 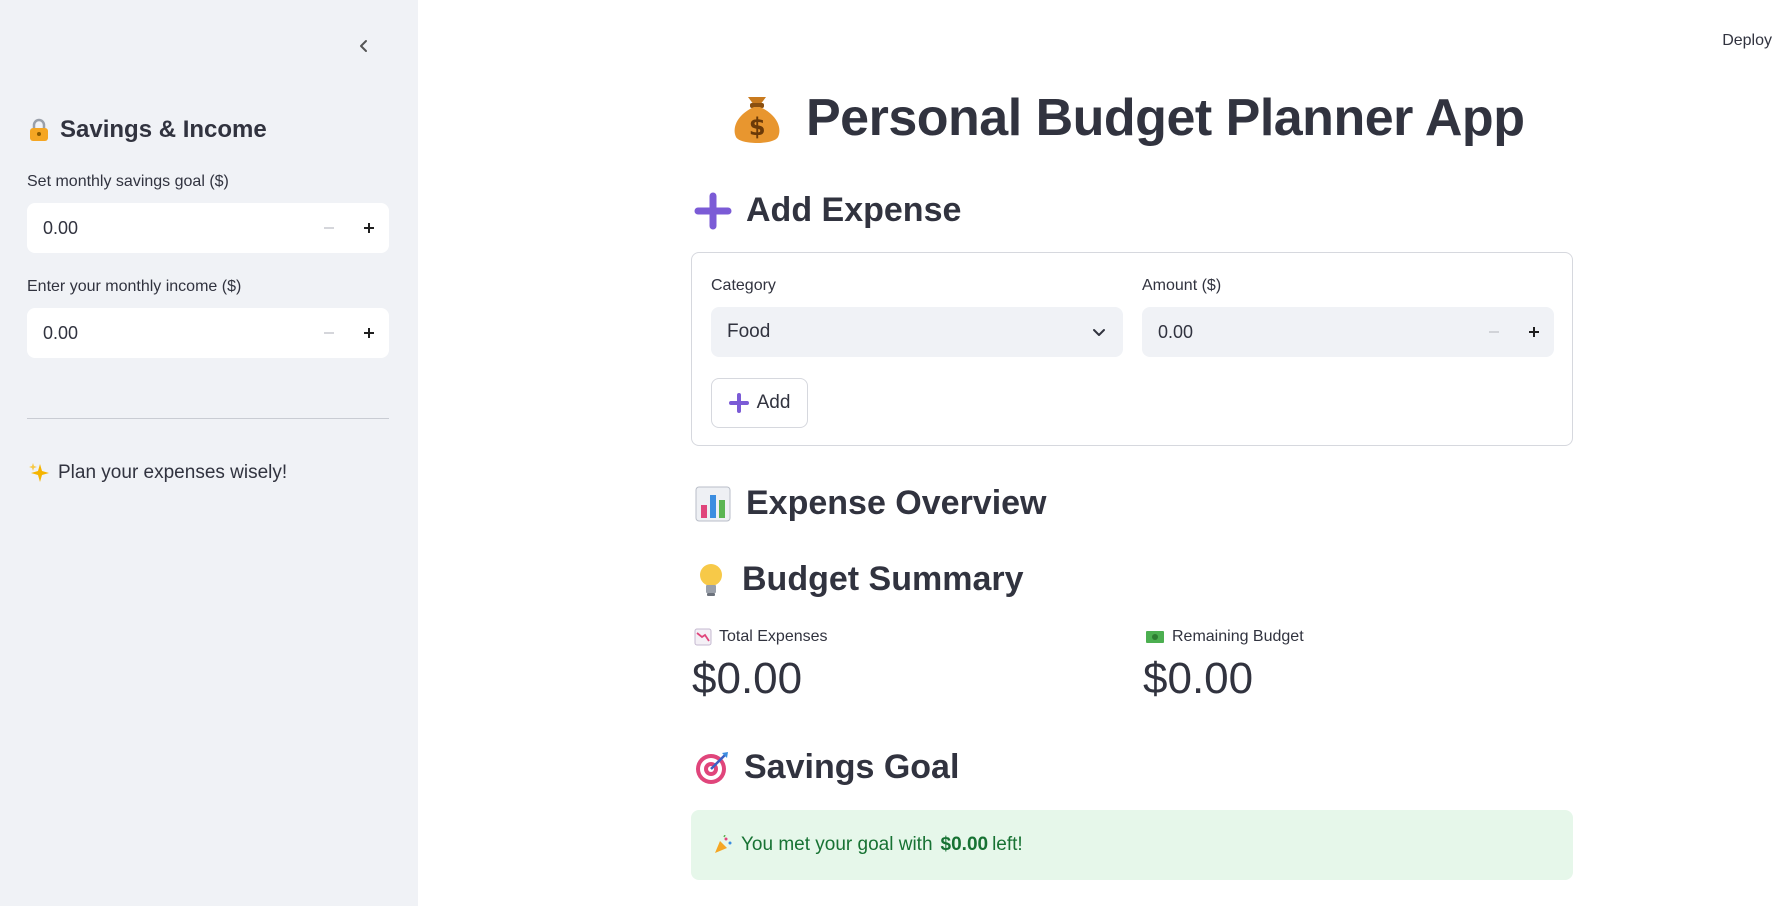 I want to click on category-selected-value: Food, so click(x=749, y=331).